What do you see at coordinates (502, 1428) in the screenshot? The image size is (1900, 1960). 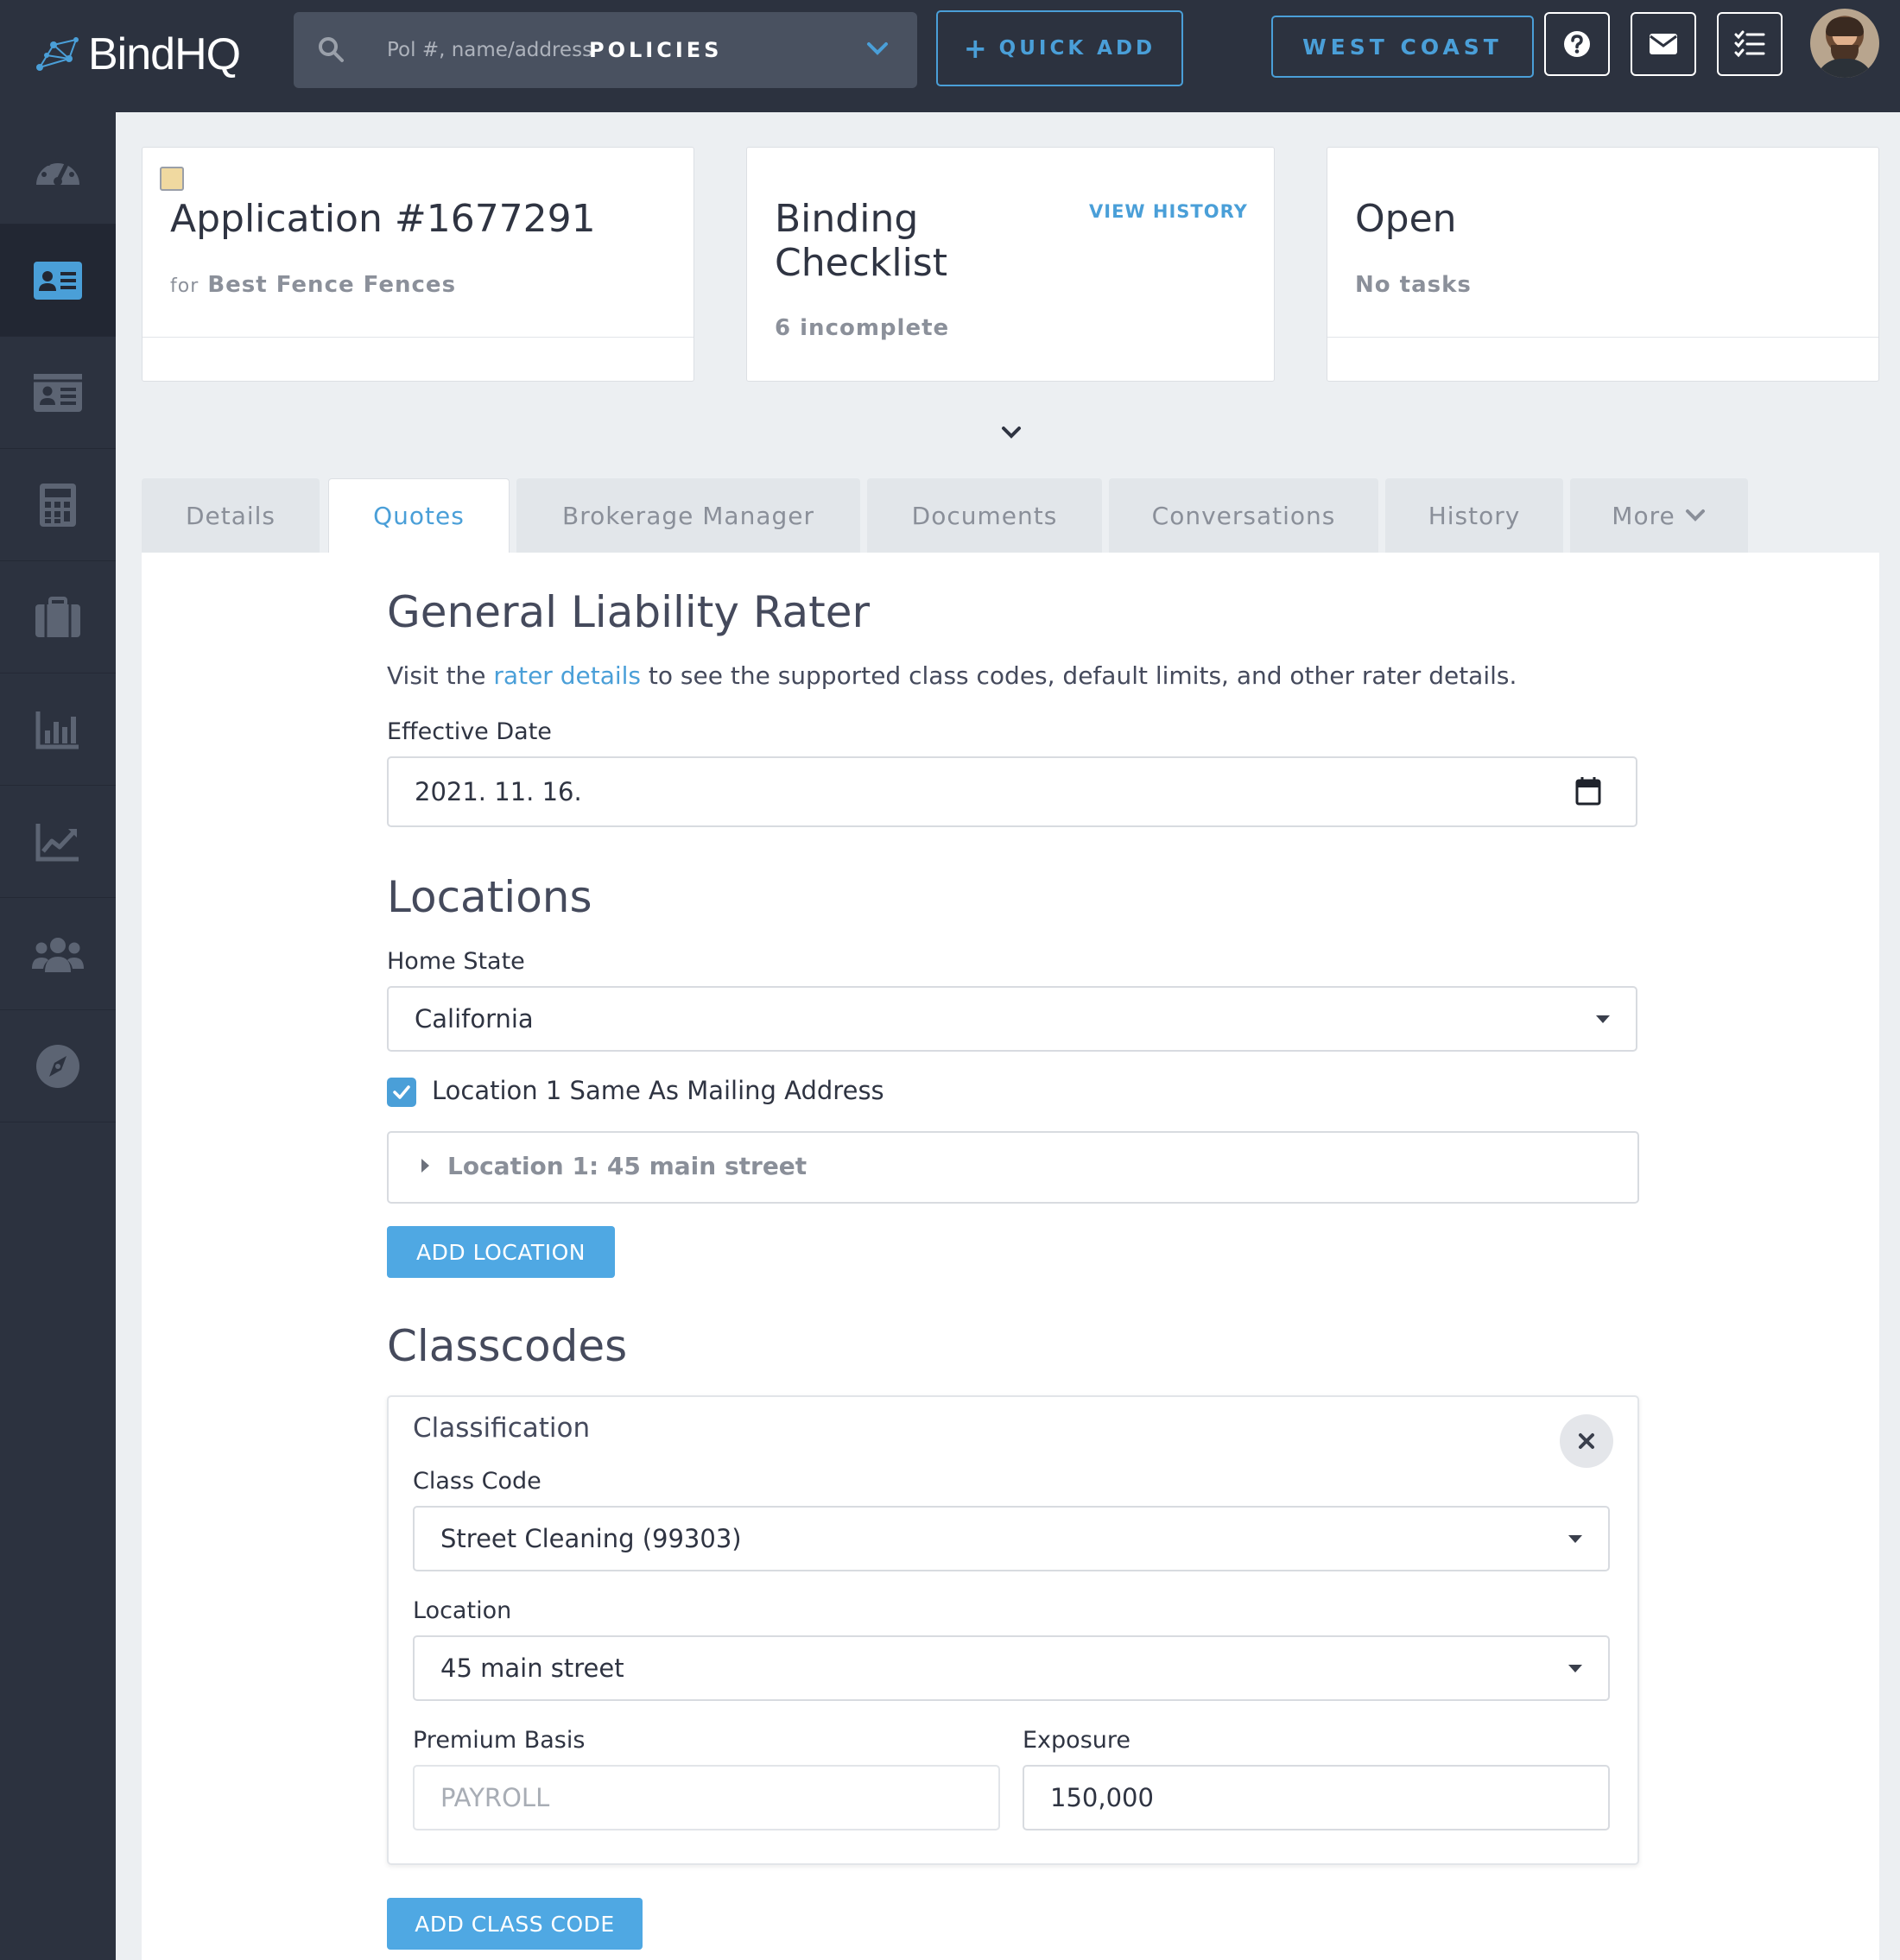 I see `classification-title: Classification` at bounding box center [502, 1428].